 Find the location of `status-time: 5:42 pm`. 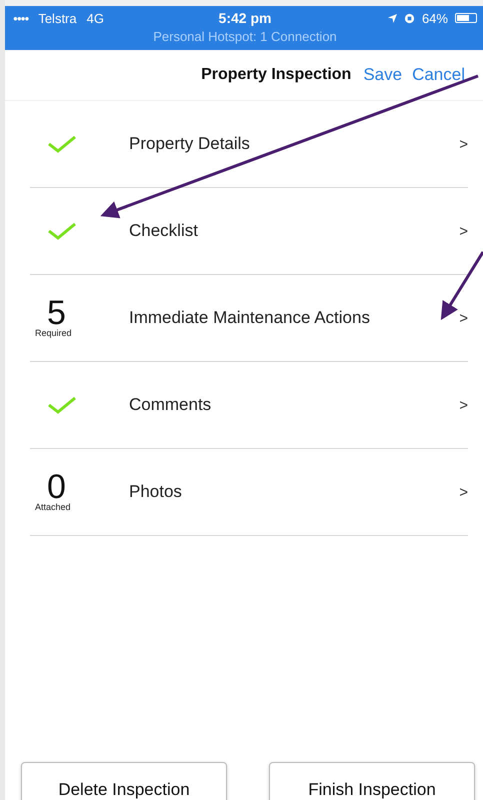

status-time: 5:42 pm is located at coordinates (245, 18).